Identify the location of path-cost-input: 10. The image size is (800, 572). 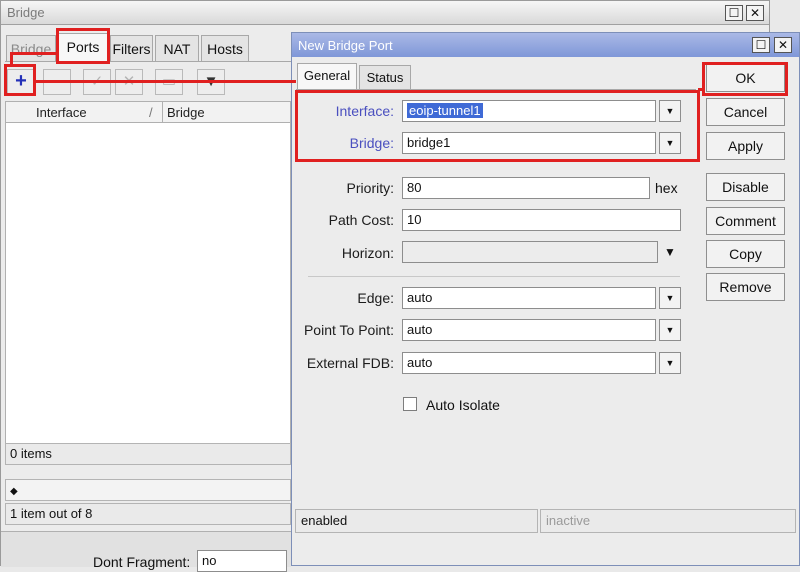
(541, 220).